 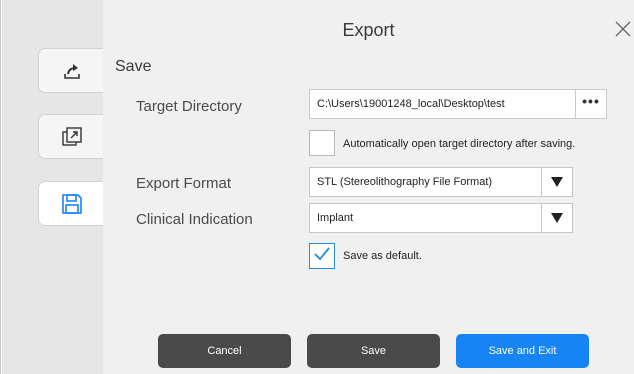 I want to click on share-export-icon, so click(x=72, y=71).